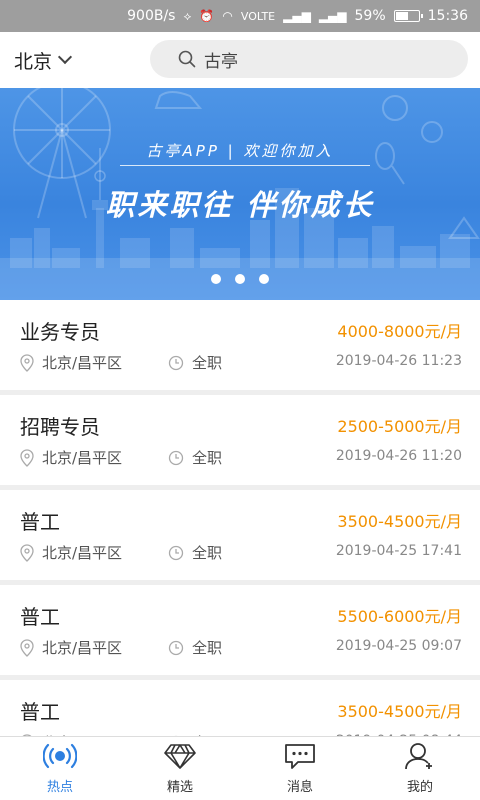 This screenshot has height=800, width=480. What do you see at coordinates (300, 759) in the screenshot?
I see `message-icon` at bounding box center [300, 759].